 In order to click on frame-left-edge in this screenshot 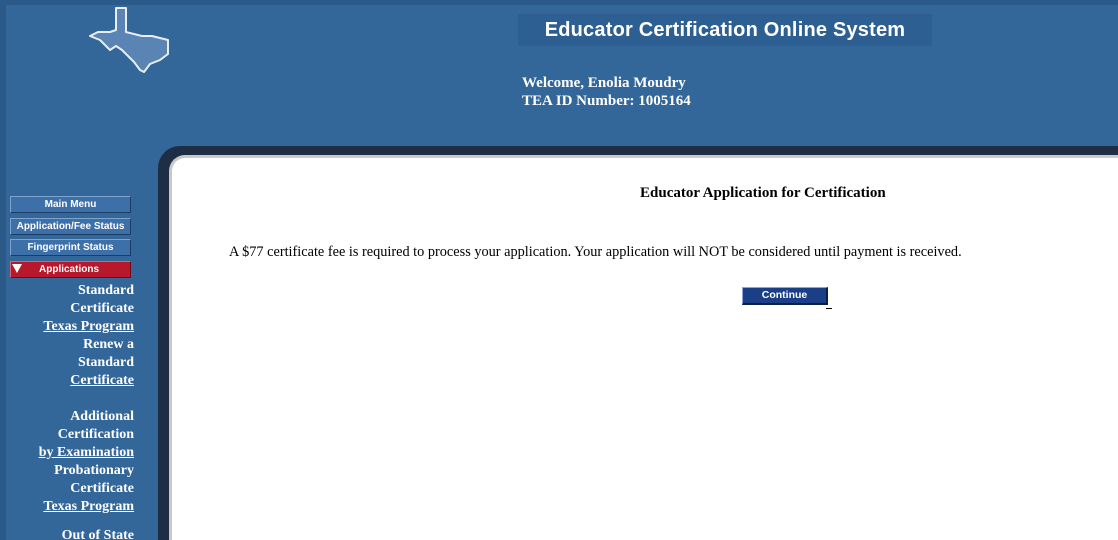, I will do `click(3, 270)`.